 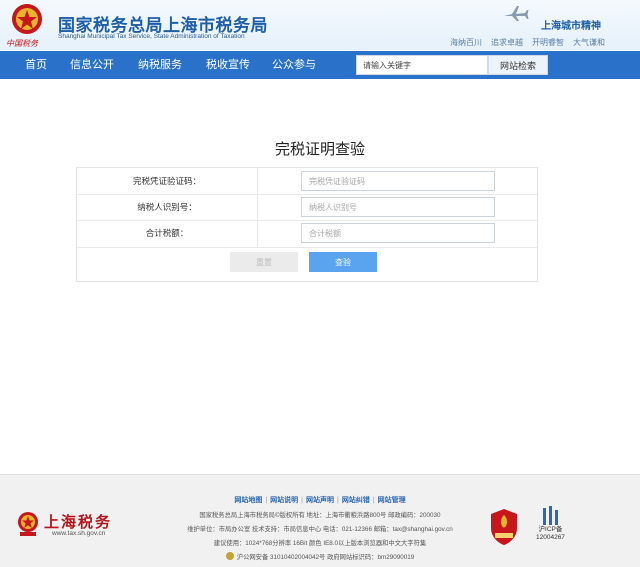 I want to click on icp-icon, so click(x=551, y=516).